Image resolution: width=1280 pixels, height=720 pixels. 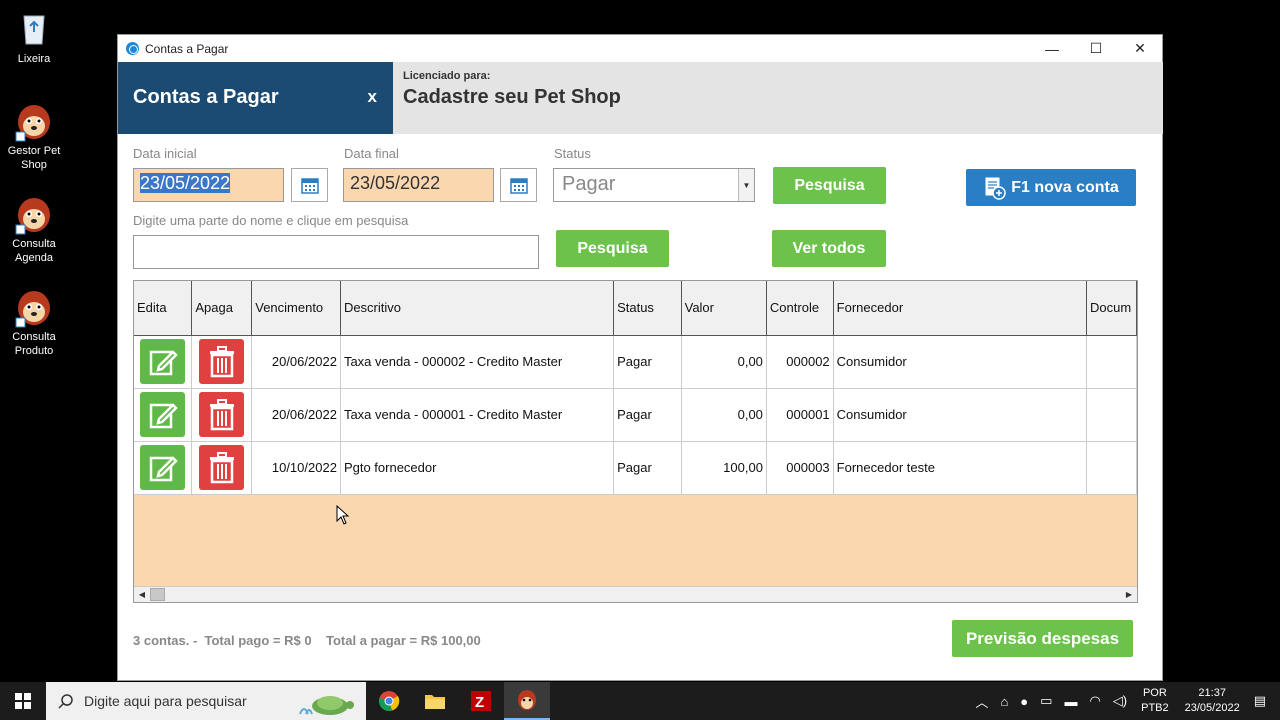 I want to click on search-icon, so click(x=65, y=701).